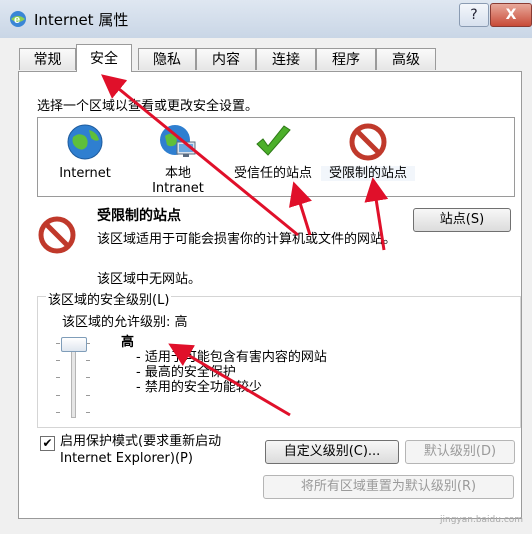  What do you see at coordinates (226, 59) in the screenshot?
I see `tab-content: 内容` at bounding box center [226, 59].